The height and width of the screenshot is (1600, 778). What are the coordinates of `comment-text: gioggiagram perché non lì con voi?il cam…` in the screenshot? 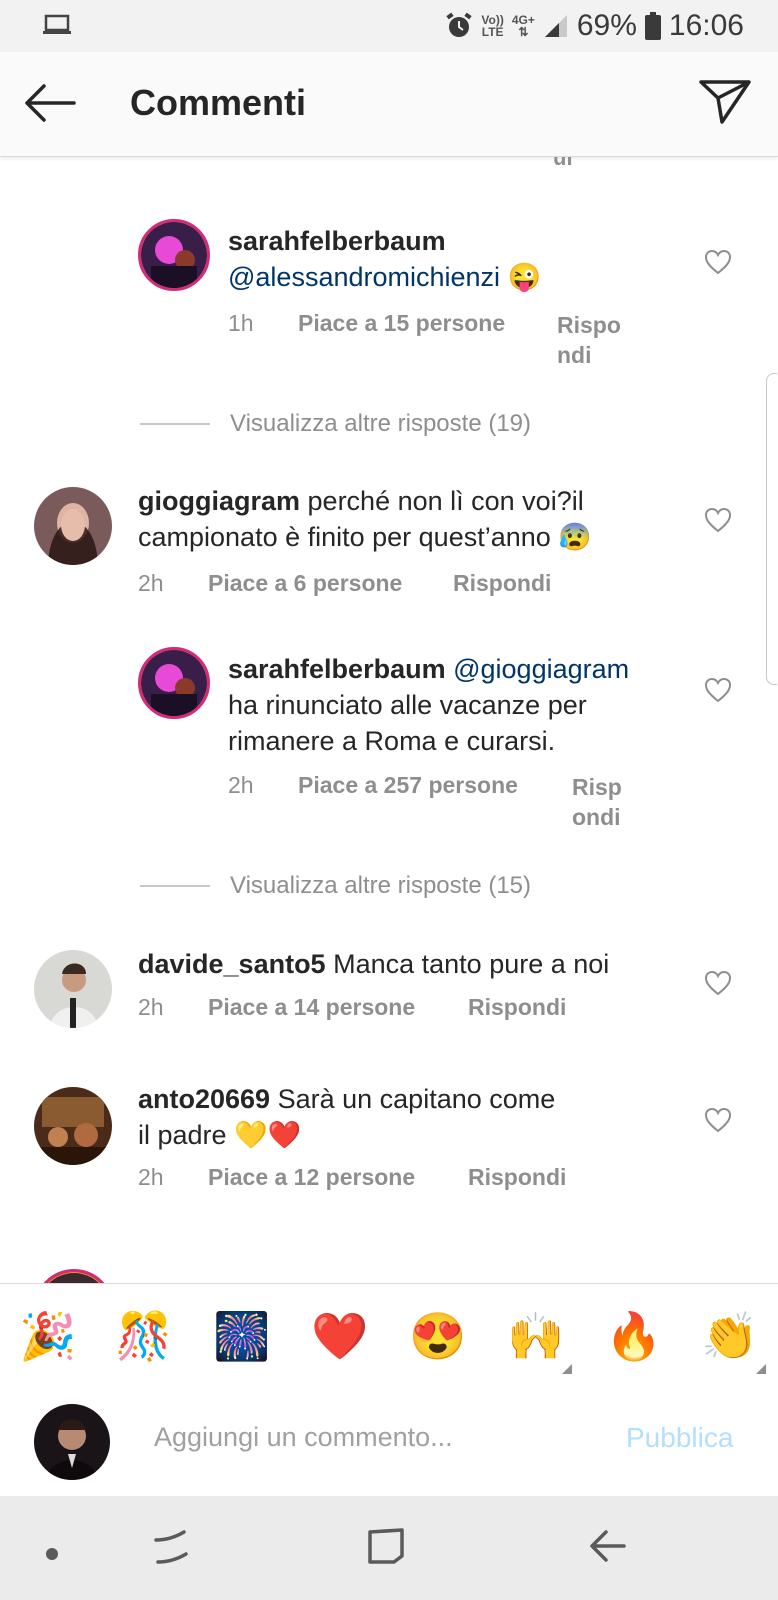 It's located at (365, 519).